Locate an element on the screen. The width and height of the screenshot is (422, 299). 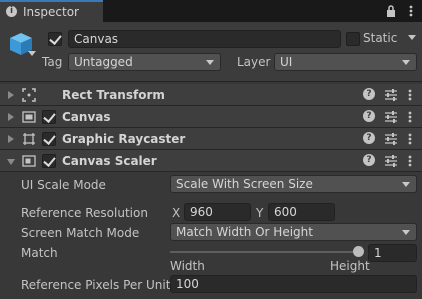
tag-label: Tag is located at coordinates (52, 62).